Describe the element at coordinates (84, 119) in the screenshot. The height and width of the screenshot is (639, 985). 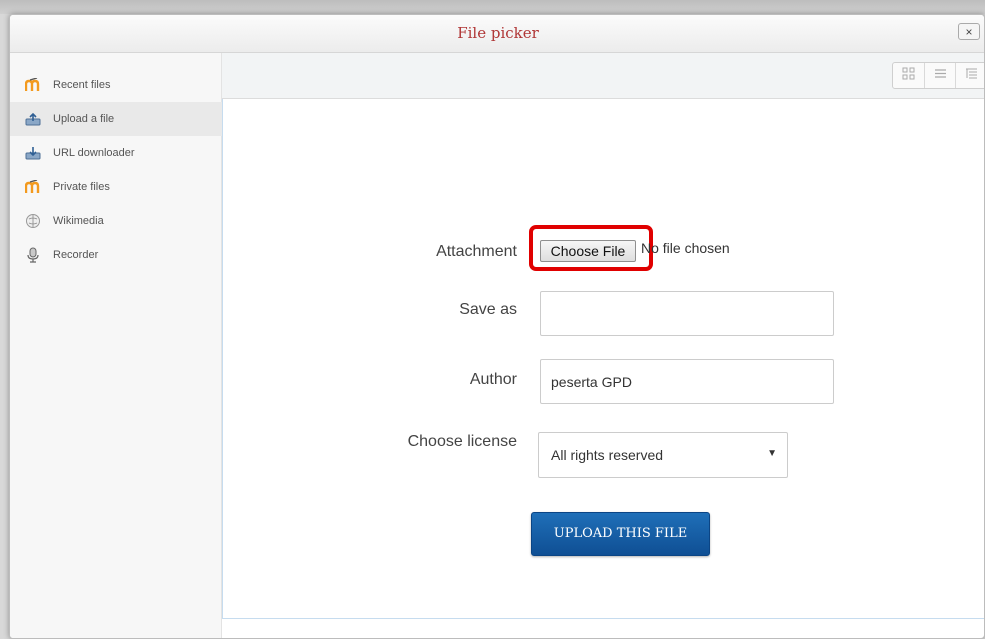
I see `sidebar-item-label: Upload a file` at that location.